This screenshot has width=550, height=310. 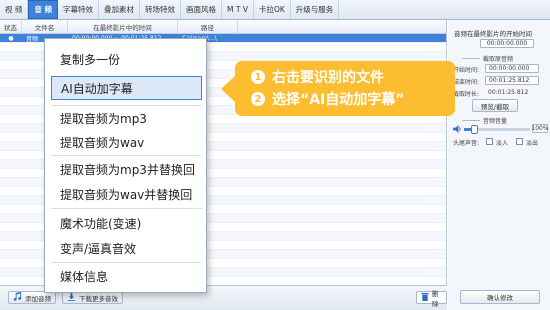 What do you see at coordinates (487, 58) in the screenshot?
I see `trim-section-label: 截取原音频` at bounding box center [487, 58].